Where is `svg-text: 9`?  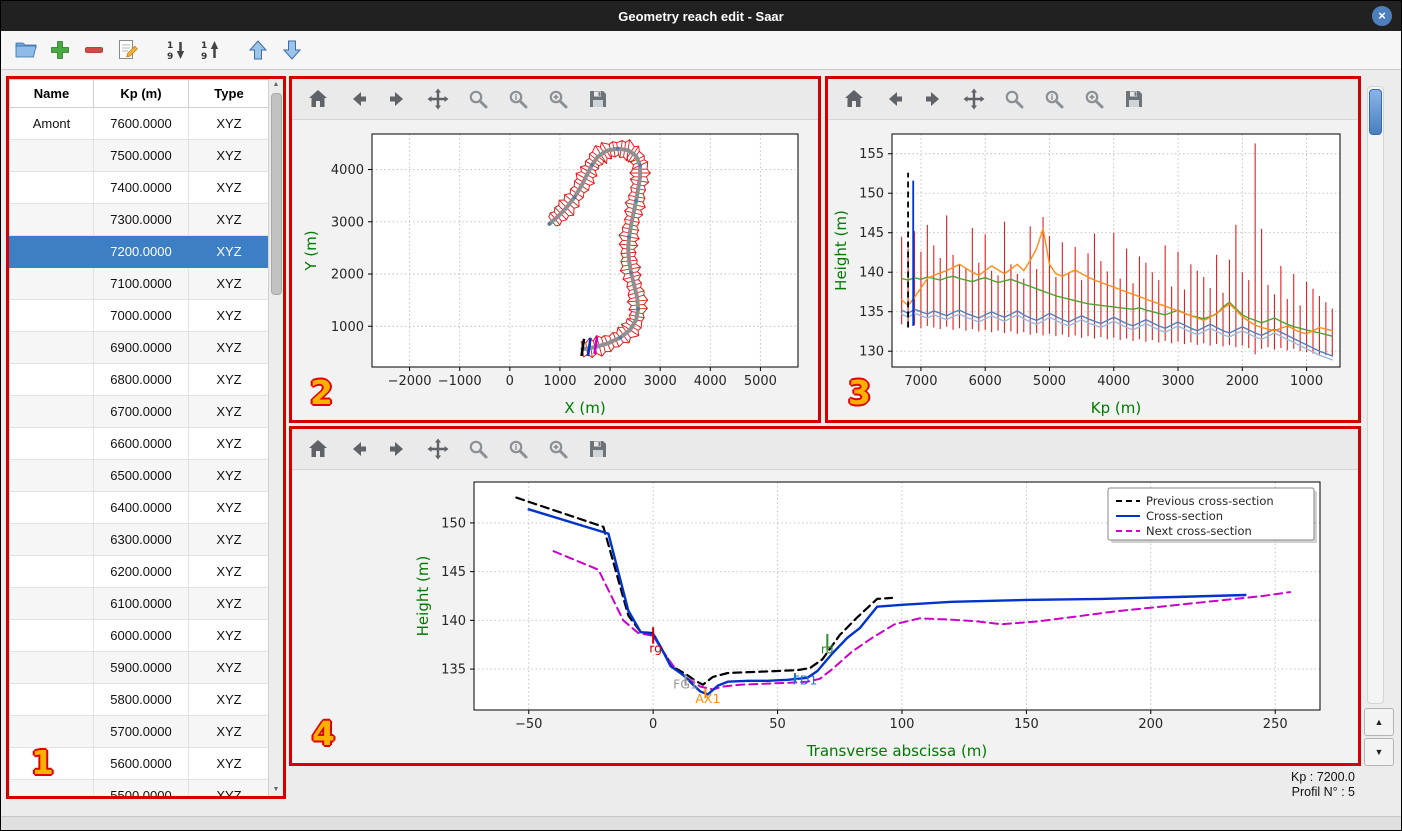 svg-text: 9 is located at coordinates (204, 57).